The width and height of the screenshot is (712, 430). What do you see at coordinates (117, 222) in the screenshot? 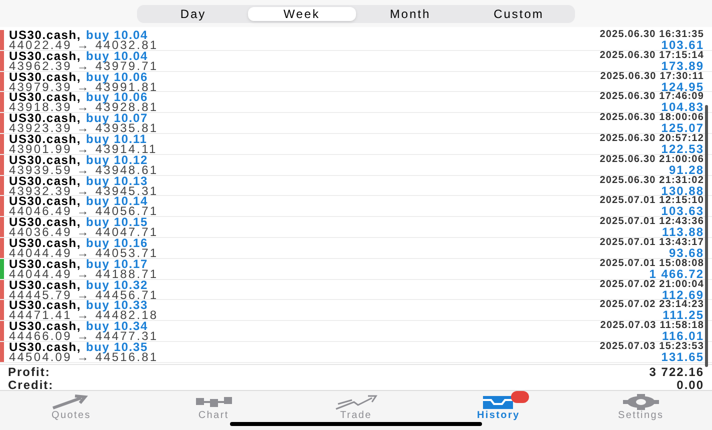
I see `trade-deal: buy 10.15` at bounding box center [117, 222].